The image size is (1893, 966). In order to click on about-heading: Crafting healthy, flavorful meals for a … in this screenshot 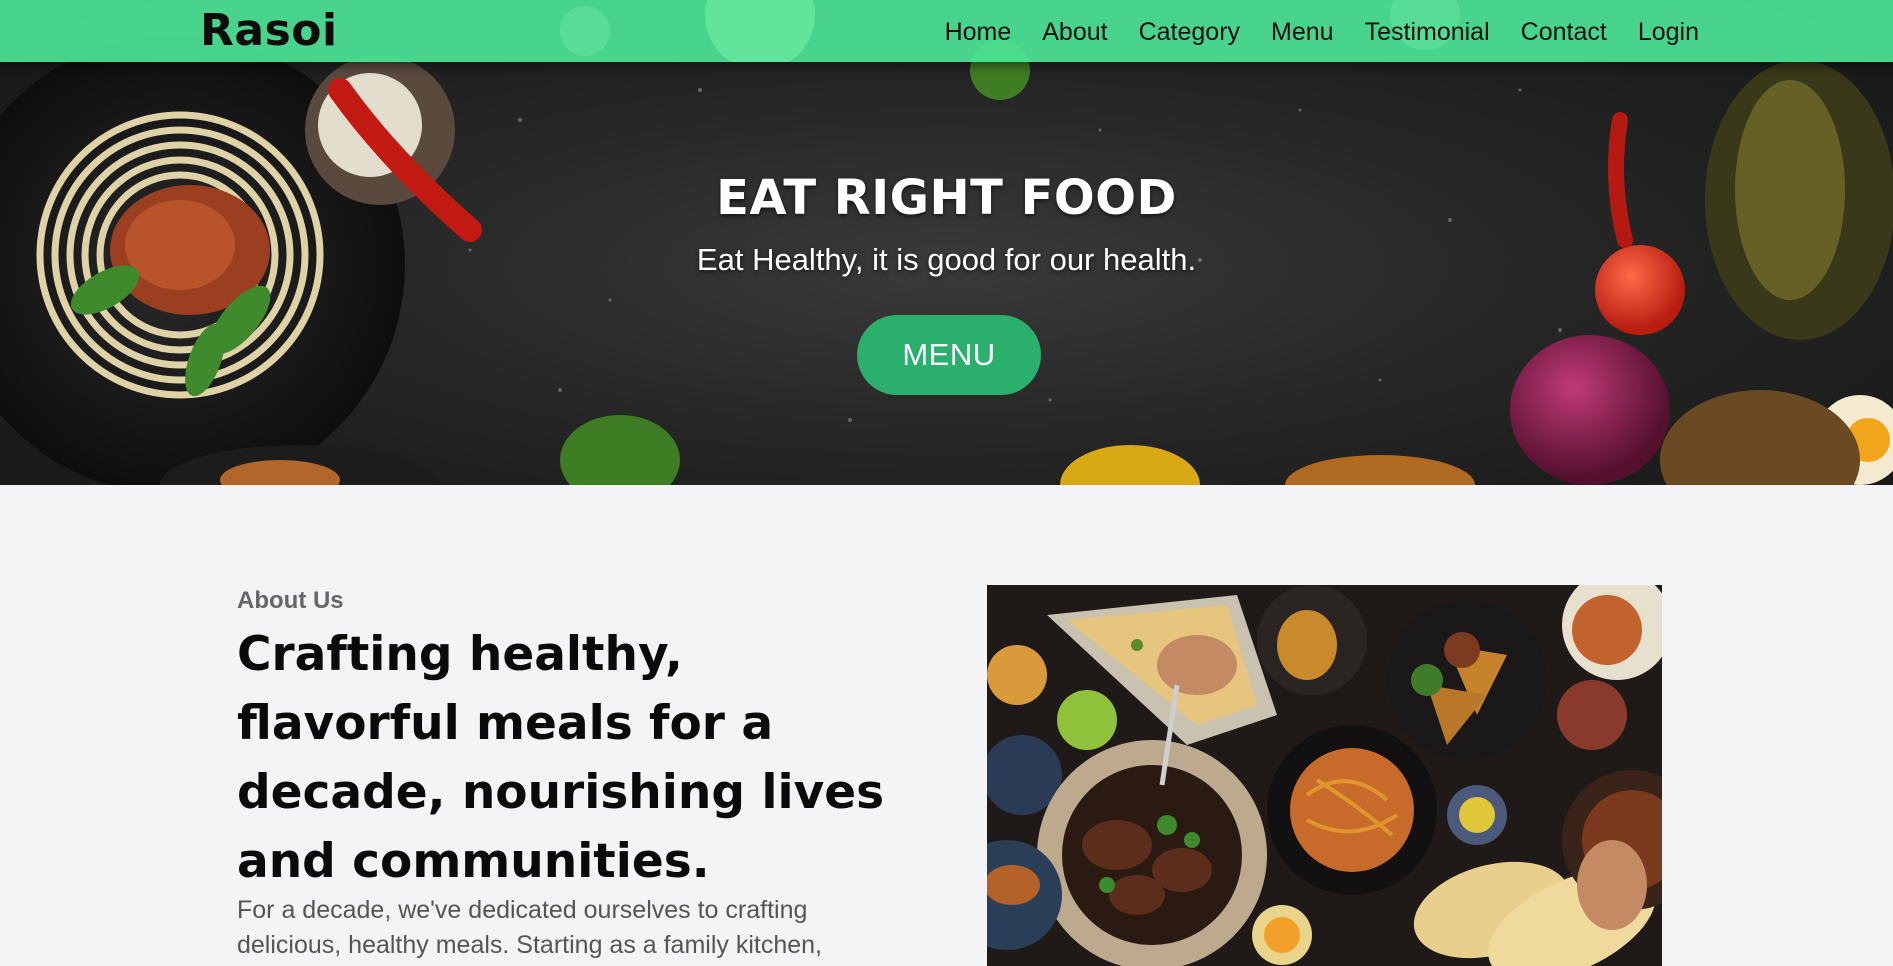, I will do `click(561, 758)`.